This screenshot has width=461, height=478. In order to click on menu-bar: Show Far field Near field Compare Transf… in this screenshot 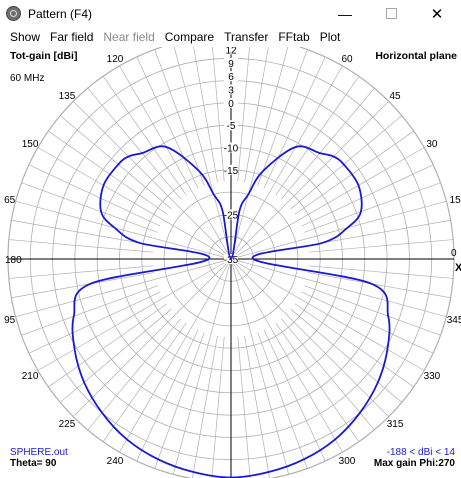, I will do `click(230, 37)`.